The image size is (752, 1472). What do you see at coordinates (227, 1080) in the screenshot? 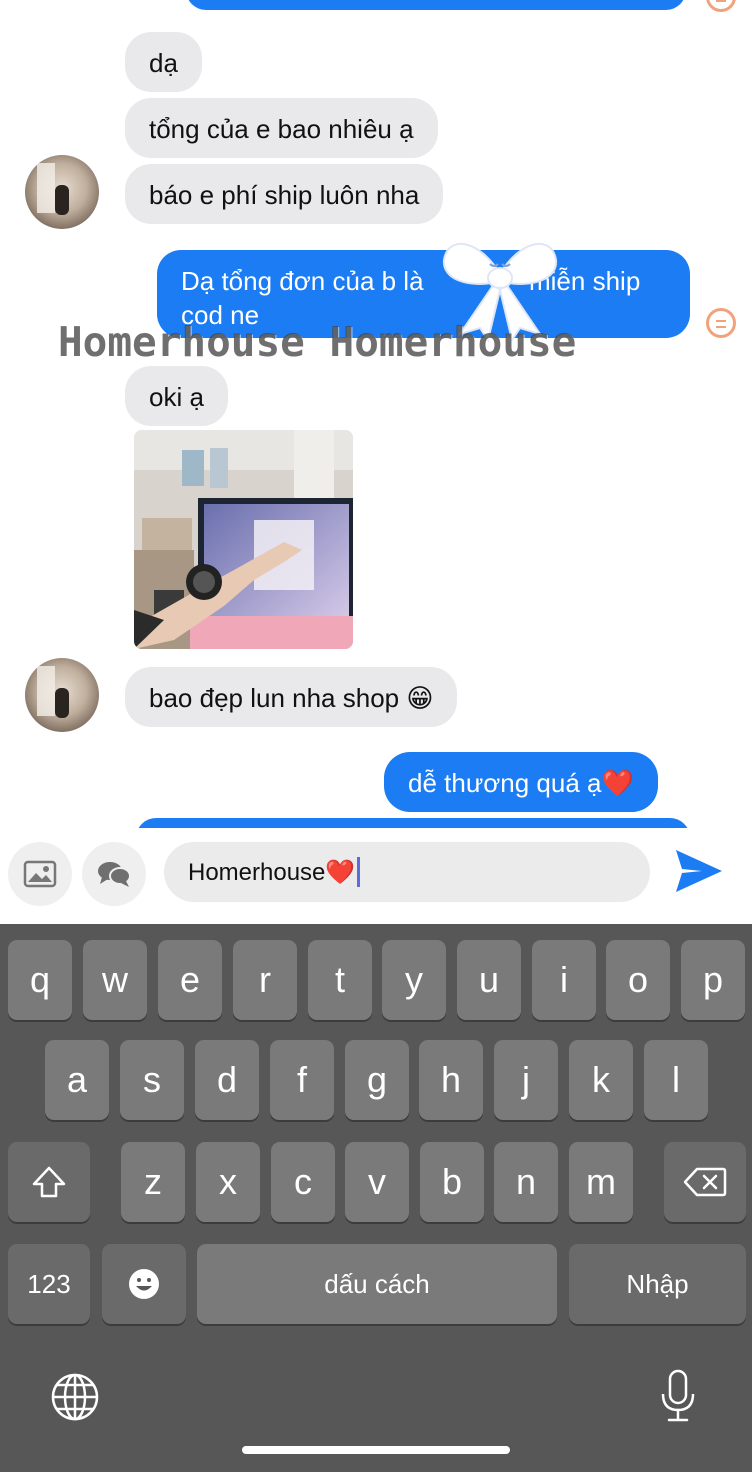
I see `key-d: d` at bounding box center [227, 1080].